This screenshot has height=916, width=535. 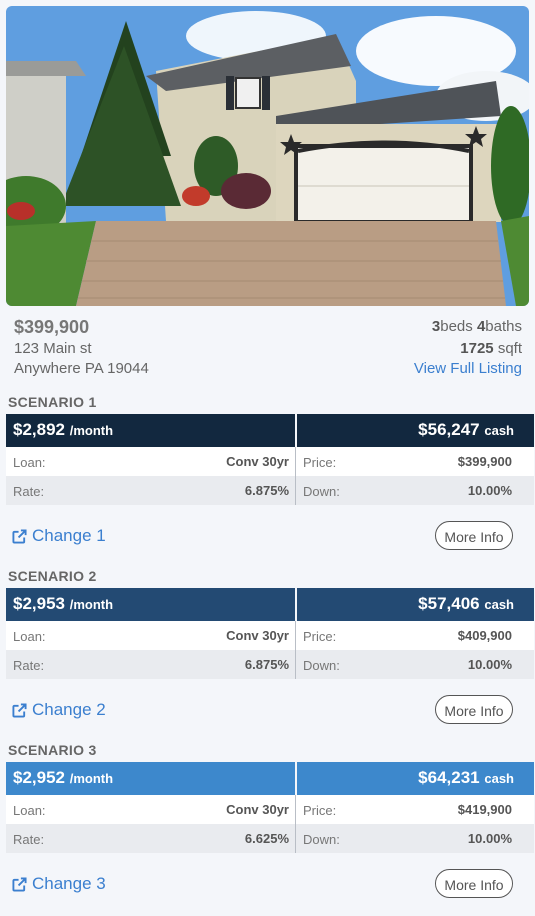 I want to click on monthly-payment-cell: $2,953 /month, so click(x=150, y=604).